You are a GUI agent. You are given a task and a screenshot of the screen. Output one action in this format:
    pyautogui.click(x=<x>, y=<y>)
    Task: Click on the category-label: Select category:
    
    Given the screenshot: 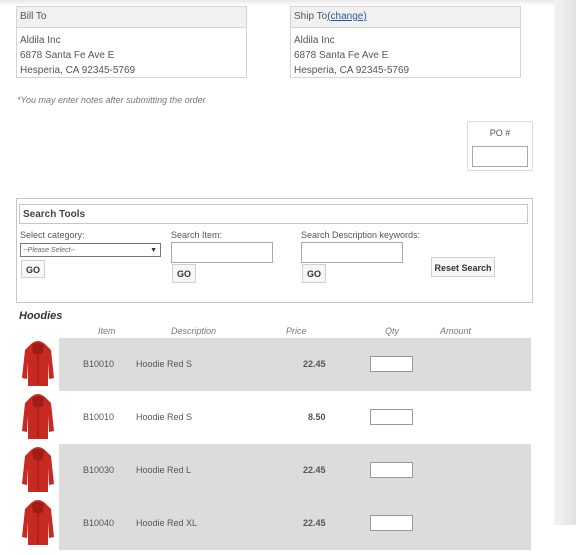 What is the action you would take?
    pyautogui.click(x=52, y=235)
    